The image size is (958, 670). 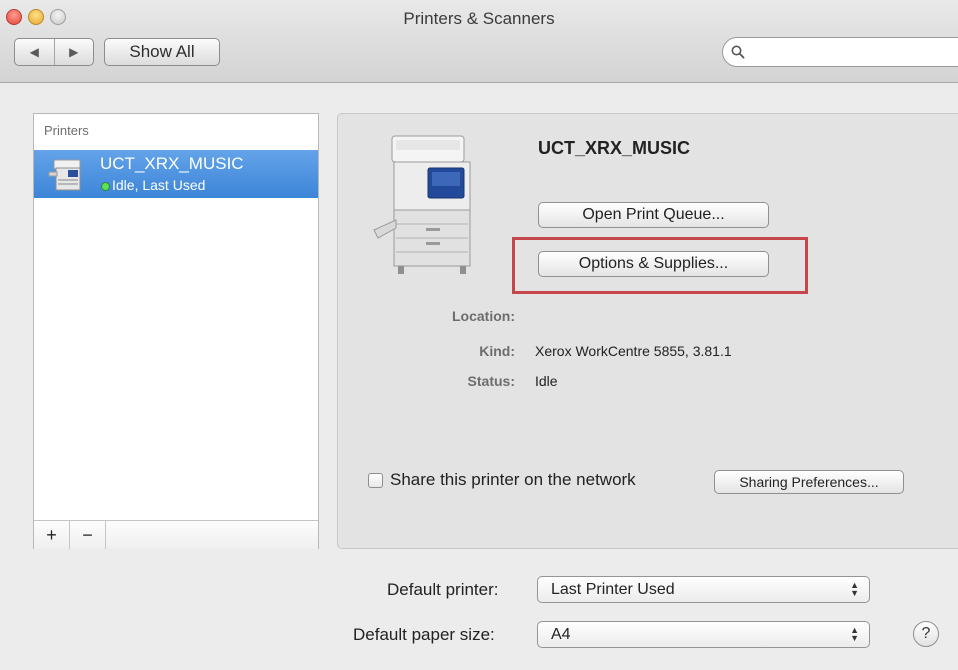 What do you see at coordinates (738, 52) in the screenshot?
I see `search-icon` at bounding box center [738, 52].